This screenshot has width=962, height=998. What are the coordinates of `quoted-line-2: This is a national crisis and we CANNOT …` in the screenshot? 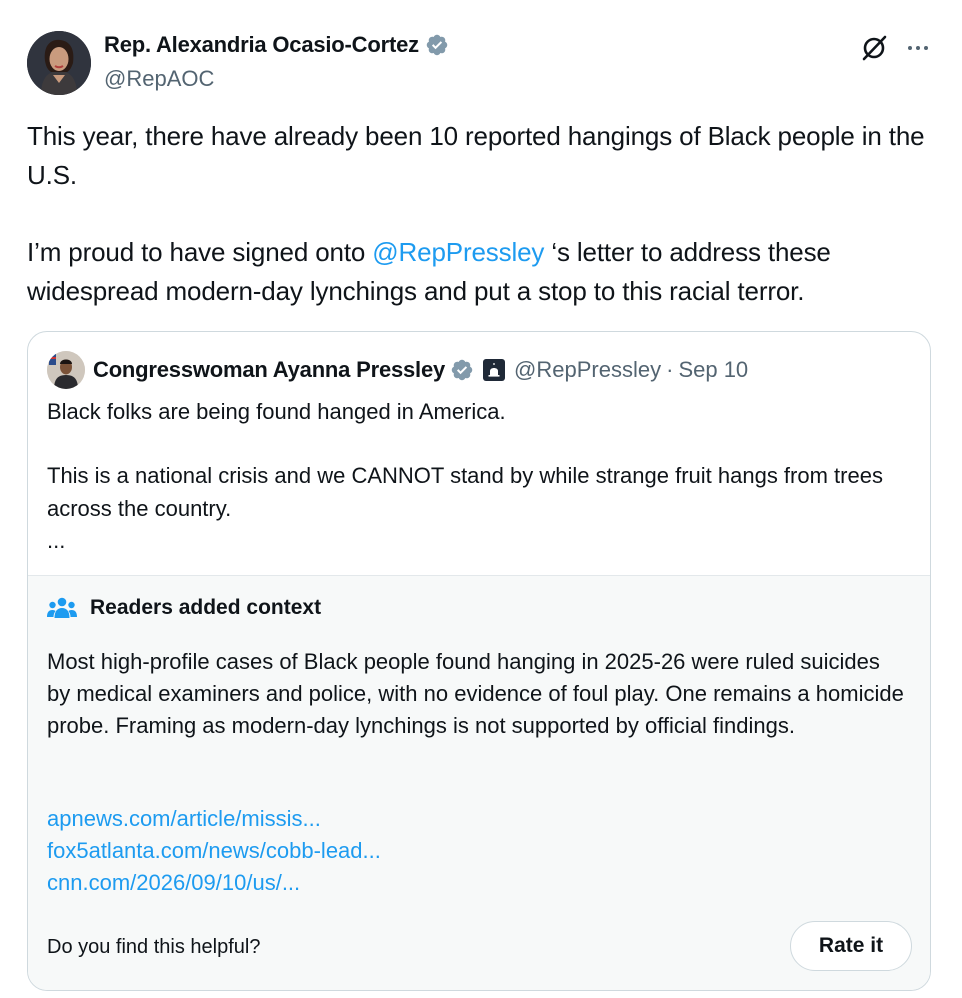 It's located at (465, 492).